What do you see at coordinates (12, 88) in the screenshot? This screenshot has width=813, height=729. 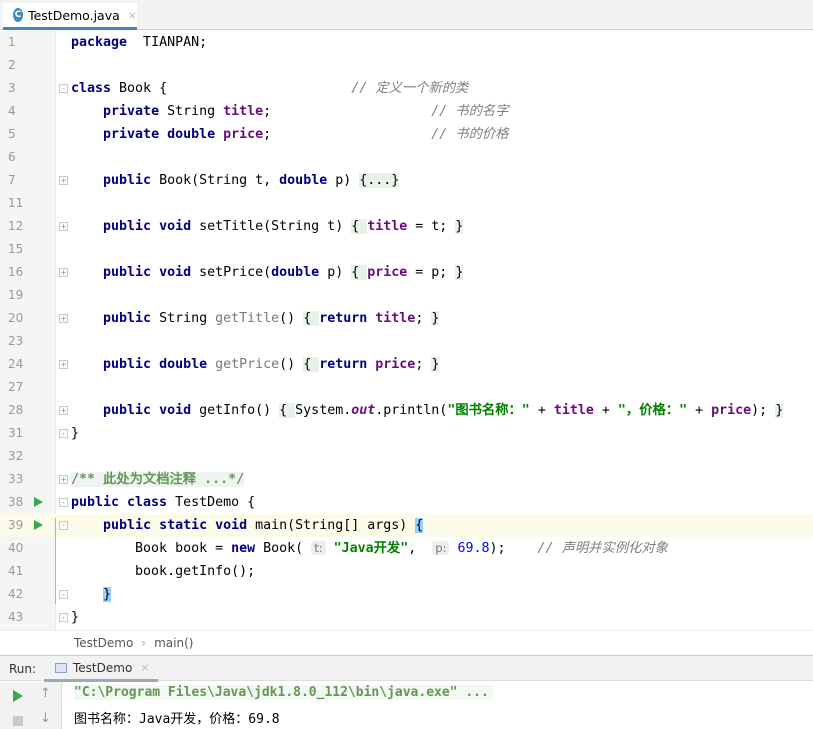 I see `line-number: 3` at bounding box center [12, 88].